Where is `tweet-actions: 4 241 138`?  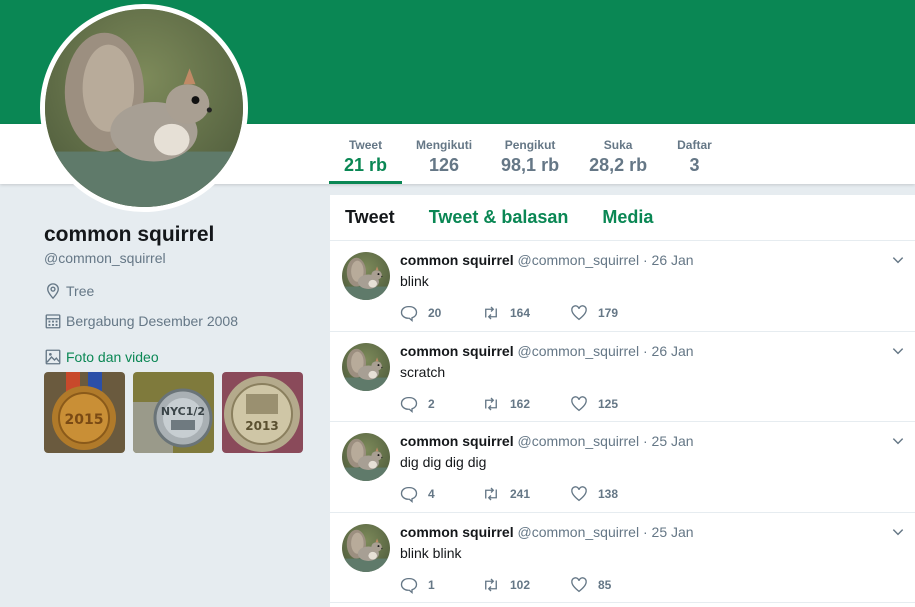
tweet-actions: 4 241 138 is located at coordinates (509, 494).